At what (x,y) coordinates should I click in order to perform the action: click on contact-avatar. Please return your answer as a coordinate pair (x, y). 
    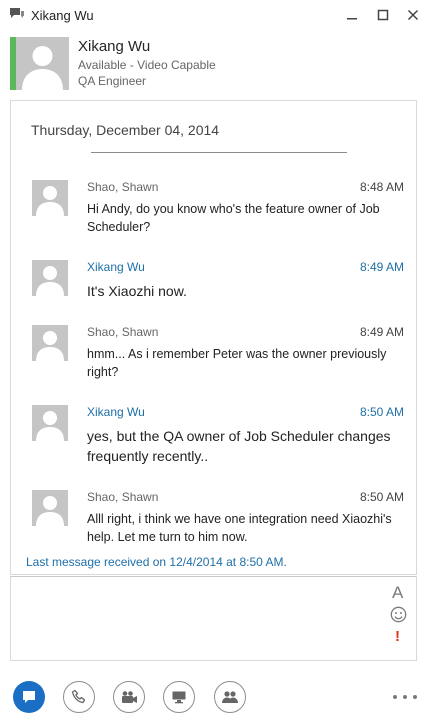
    Looking at the image, I should click on (42, 63).